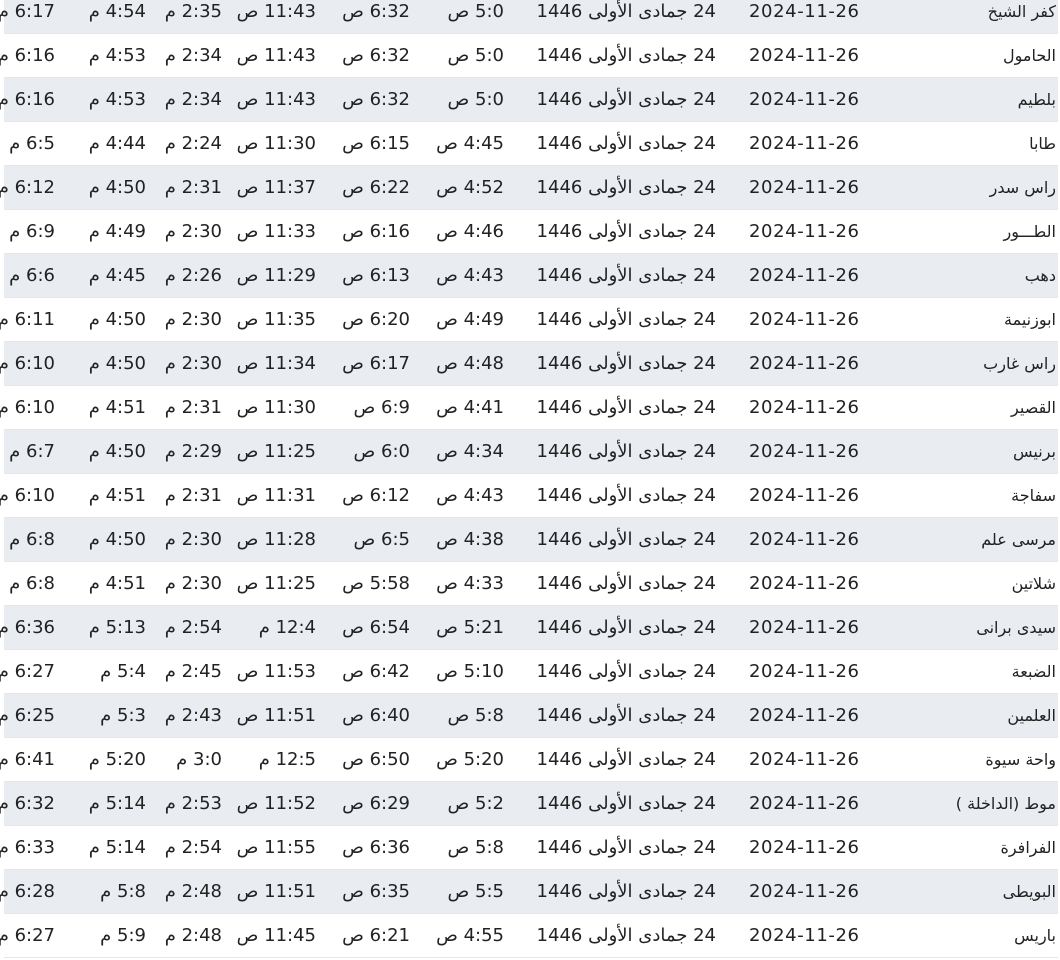 Image resolution: width=1060 pixels, height=960 pixels. Describe the element at coordinates (470, 187) in the screenshot. I see `fajr-time: 4:52 ص` at that location.